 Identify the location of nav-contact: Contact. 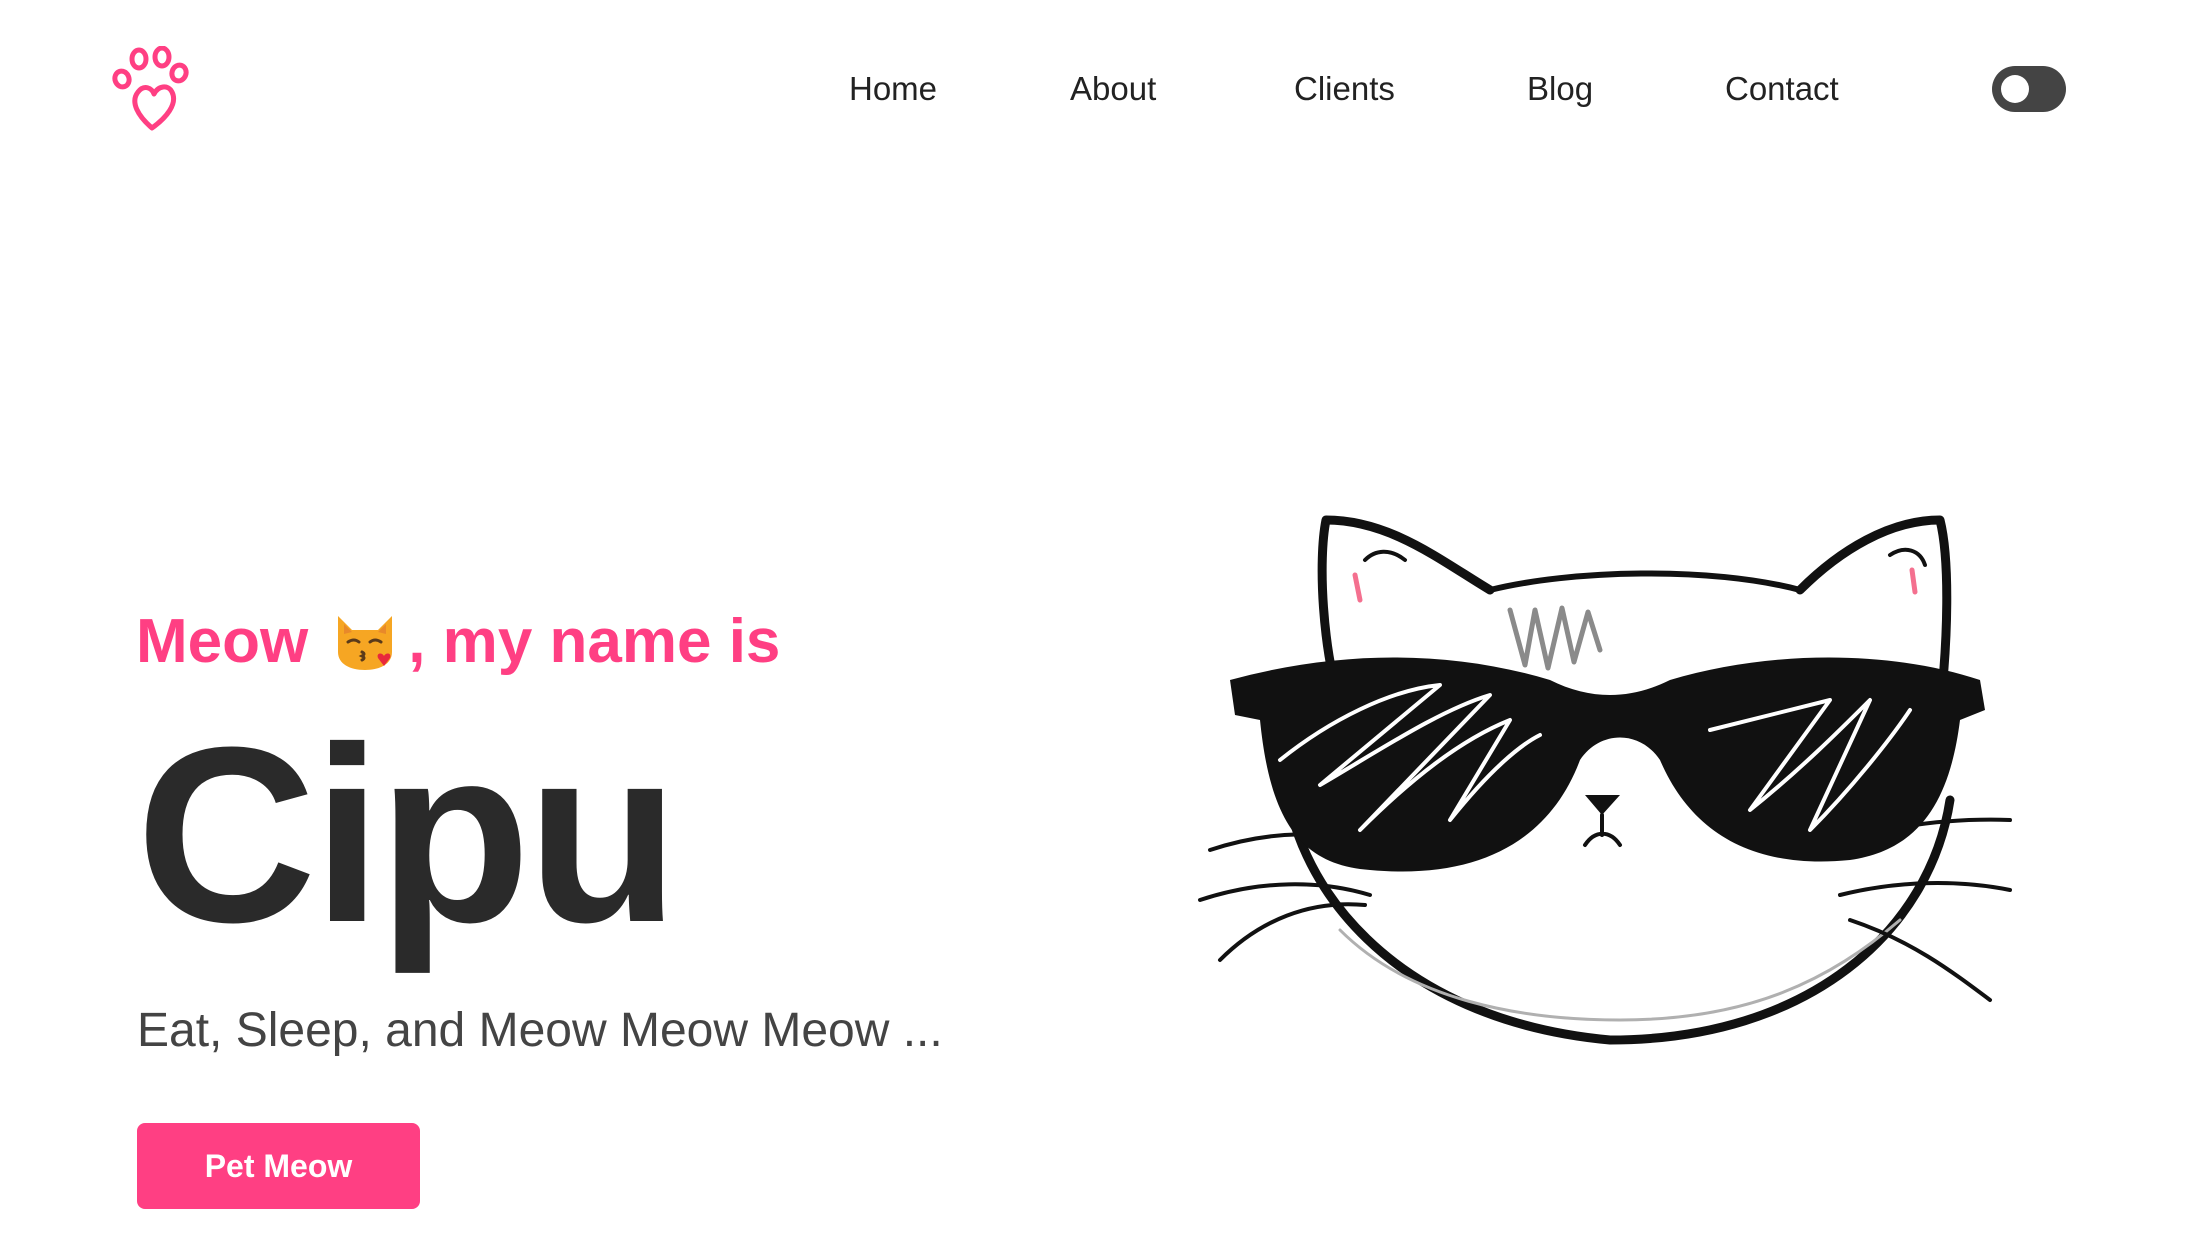
(1782, 89).